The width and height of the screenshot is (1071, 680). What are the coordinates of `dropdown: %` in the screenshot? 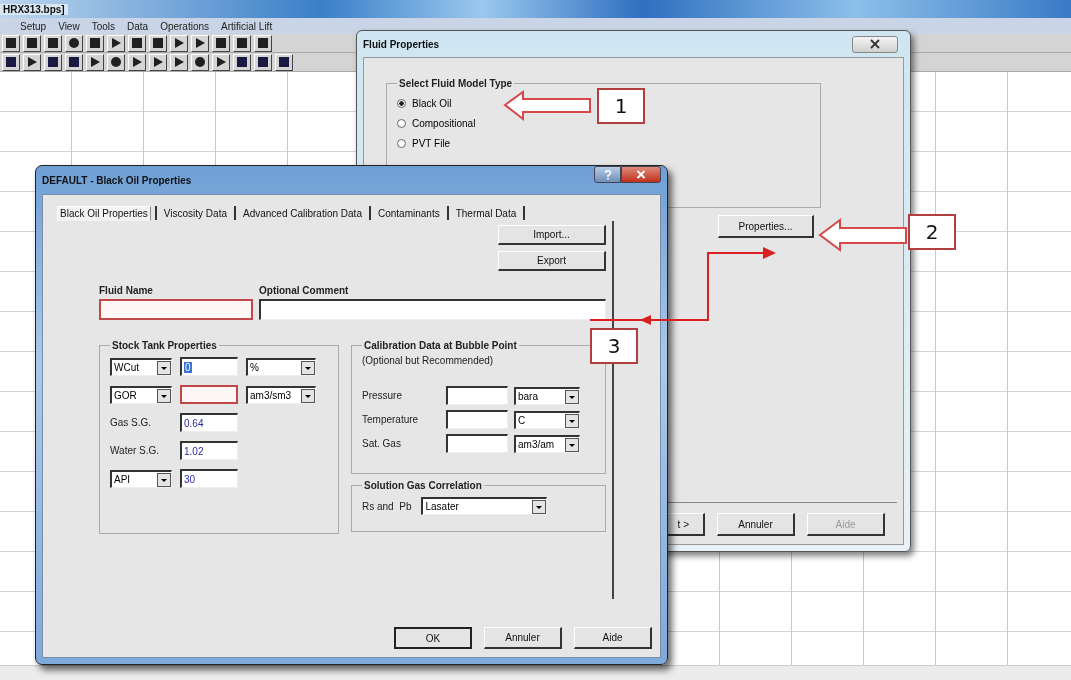 It's located at (281, 366).